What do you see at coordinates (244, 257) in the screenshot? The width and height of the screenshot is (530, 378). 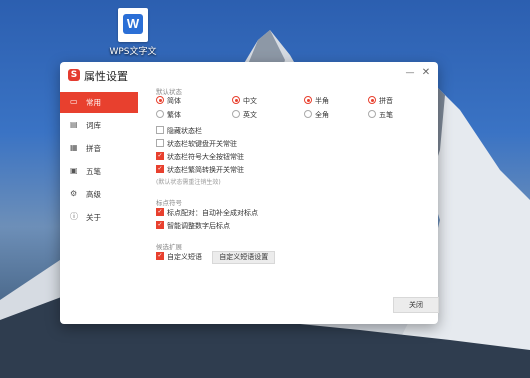 I see `custom-phrase-settings-button: 自定义短语设置` at bounding box center [244, 257].